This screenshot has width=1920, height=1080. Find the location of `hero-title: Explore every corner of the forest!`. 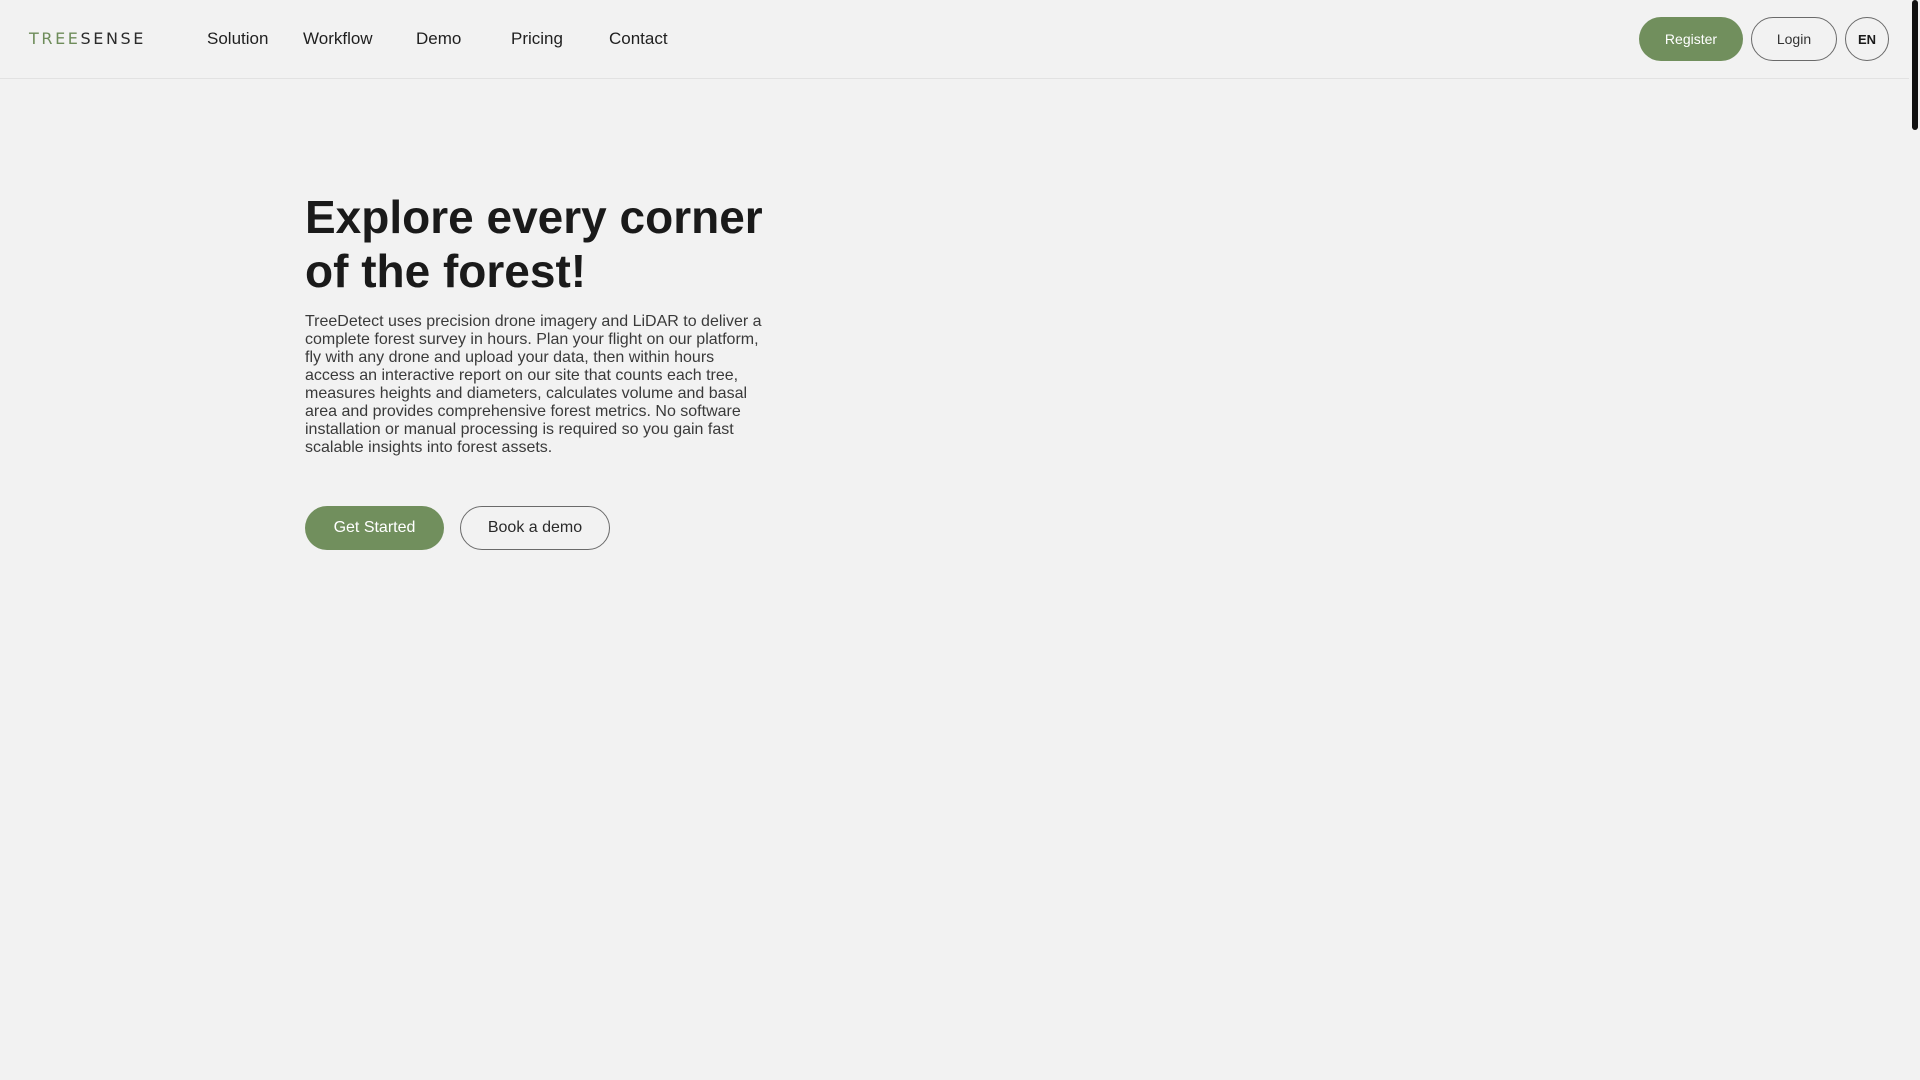

hero-title: Explore every corner of the forest! is located at coordinates (545, 244).